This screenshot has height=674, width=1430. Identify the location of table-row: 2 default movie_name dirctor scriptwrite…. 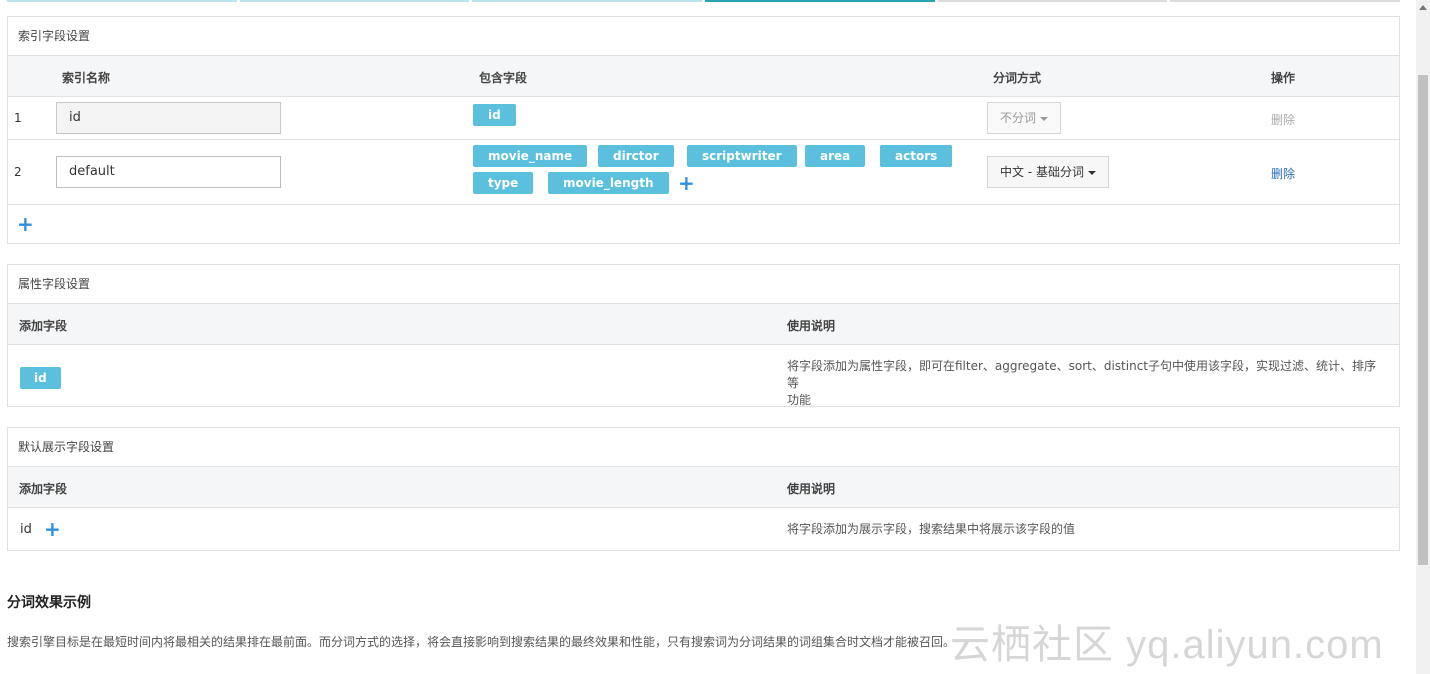
(703, 172).